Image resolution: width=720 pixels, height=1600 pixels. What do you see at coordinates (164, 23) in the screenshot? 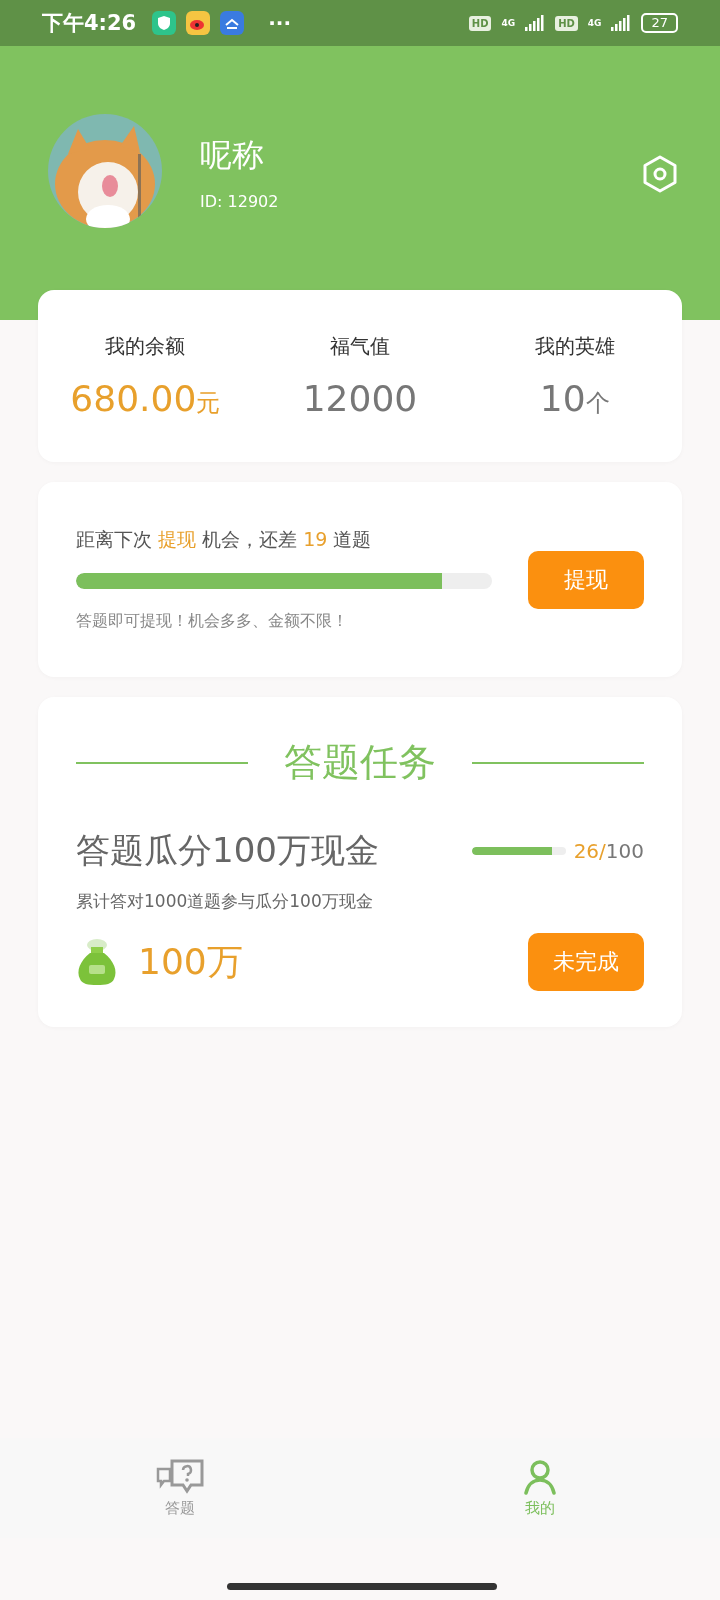
I see `shield-app-icon` at bounding box center [164, 23].